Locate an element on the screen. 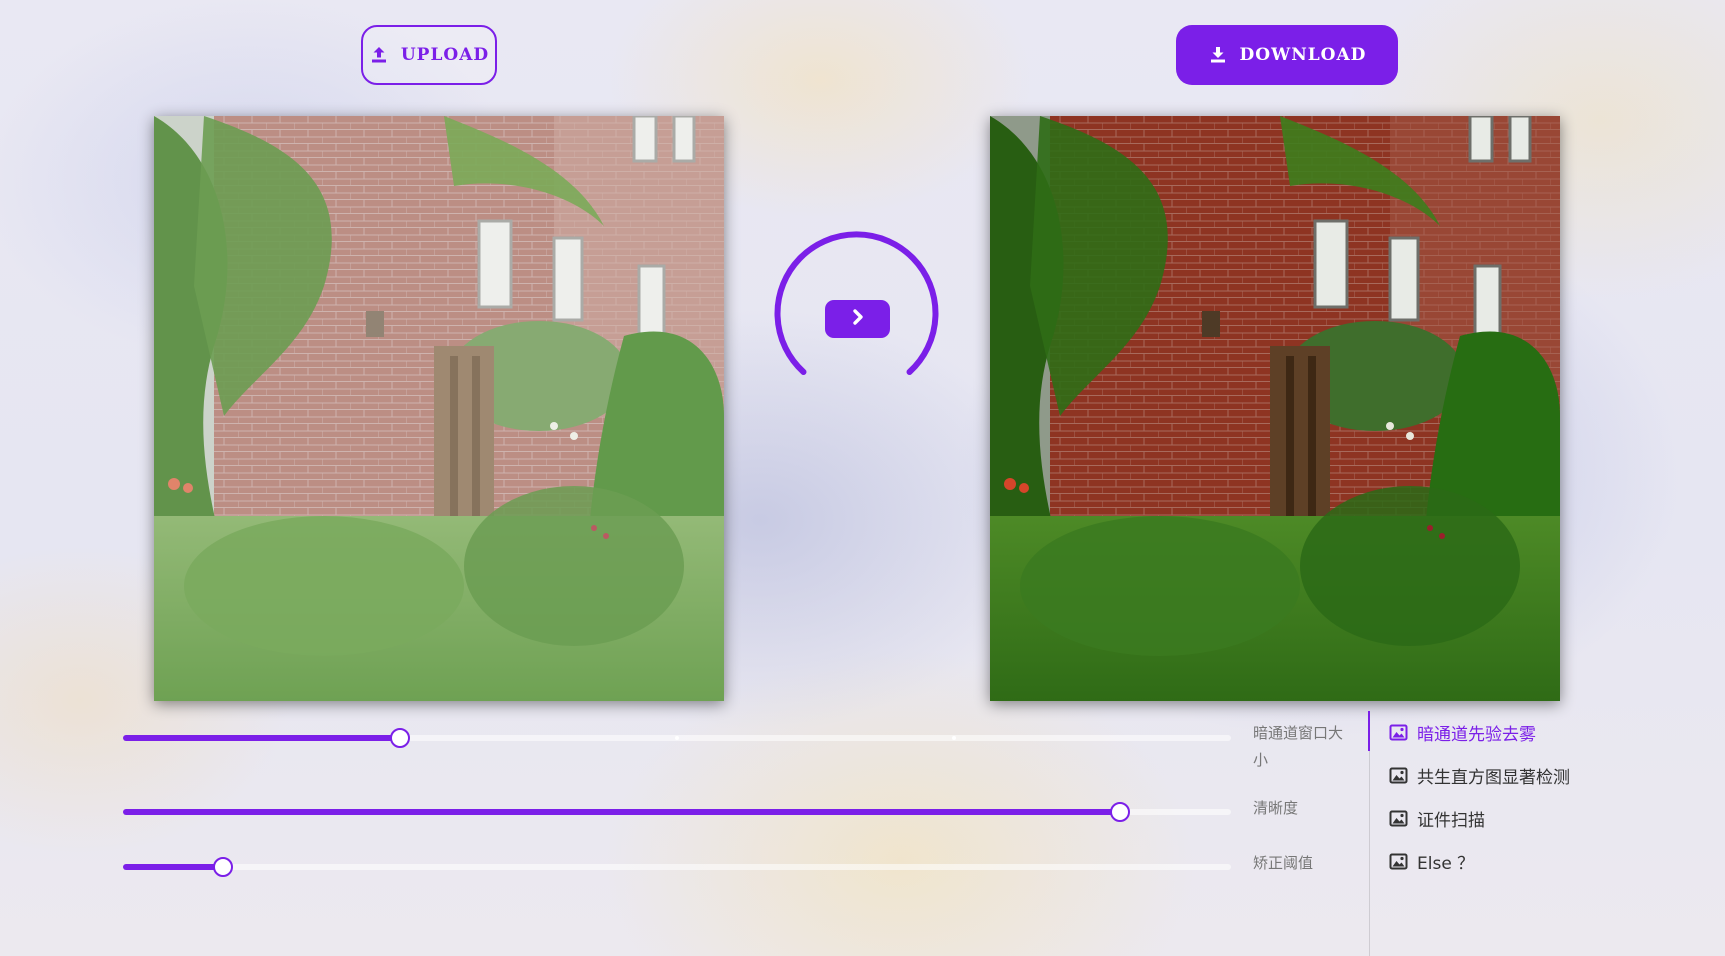 This screenshot has height=956, width=1725. menu-item-label: 共生直方图显著检测 is located at coordinates (1493, 778).